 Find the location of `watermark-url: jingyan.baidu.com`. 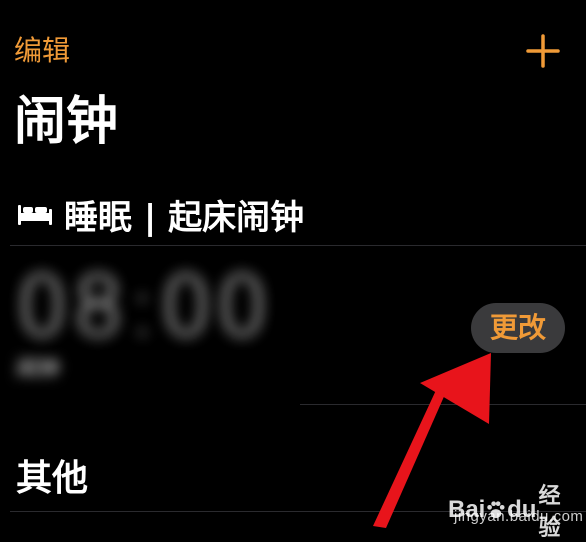

watermark-url: jingyan.baidu.com is located at coordinates (519, 516).